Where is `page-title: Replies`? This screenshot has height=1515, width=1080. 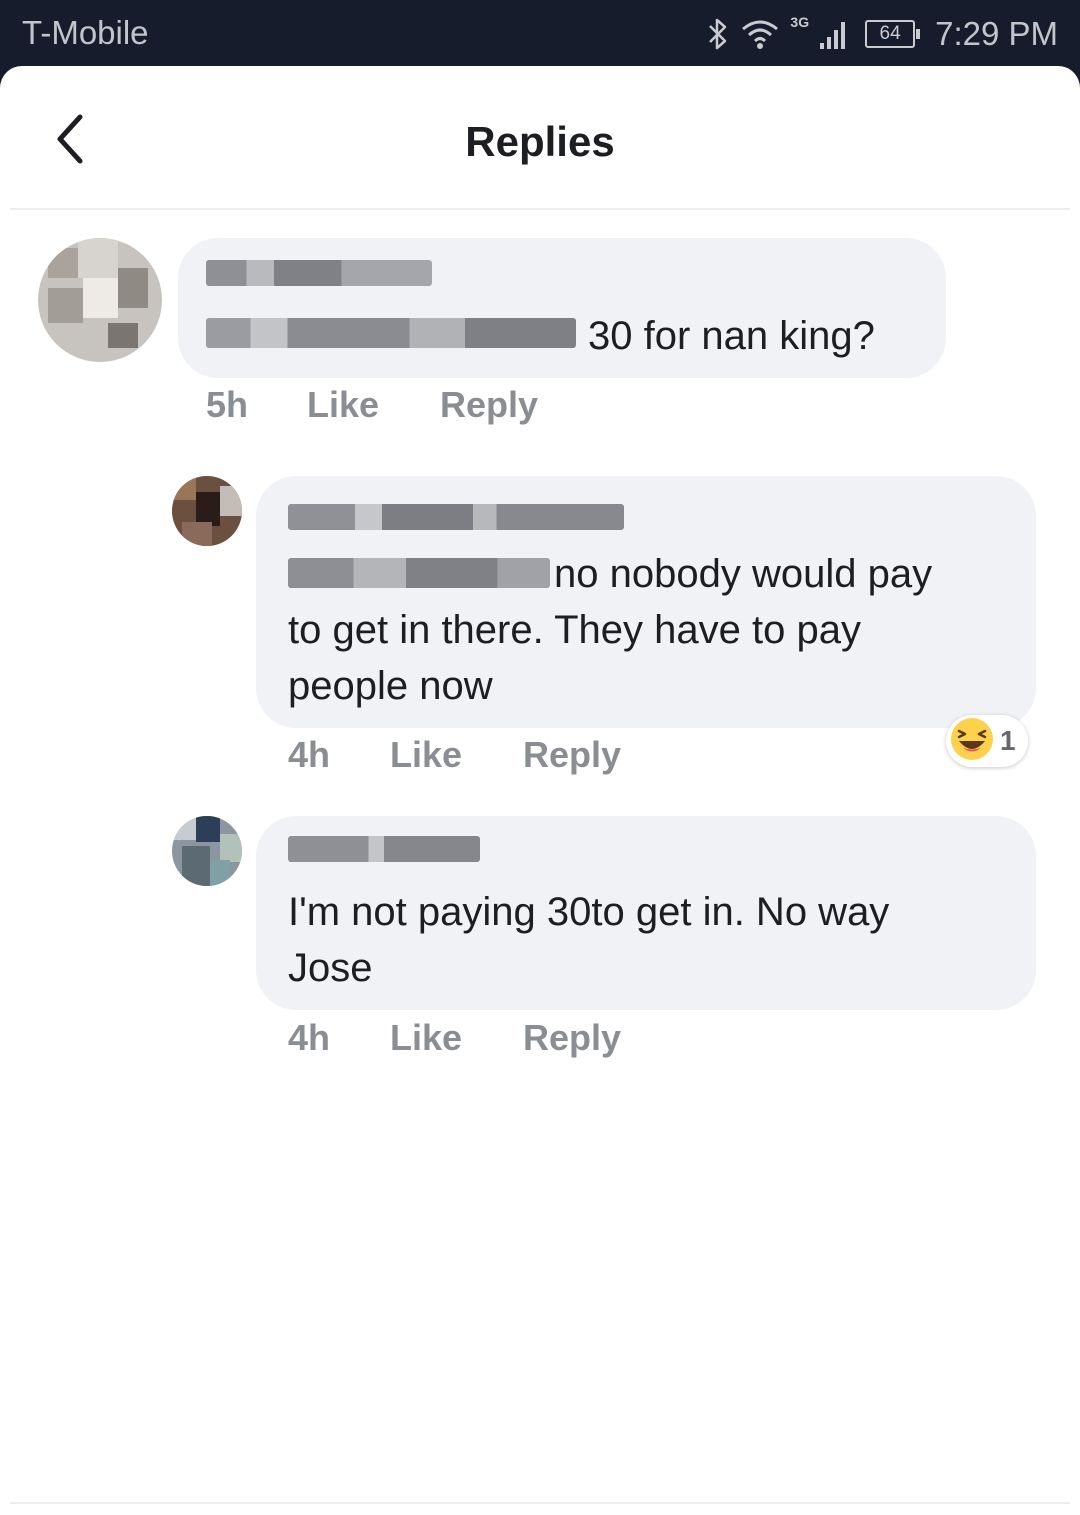 page-title: Replies is located at coordinates (540, 141).